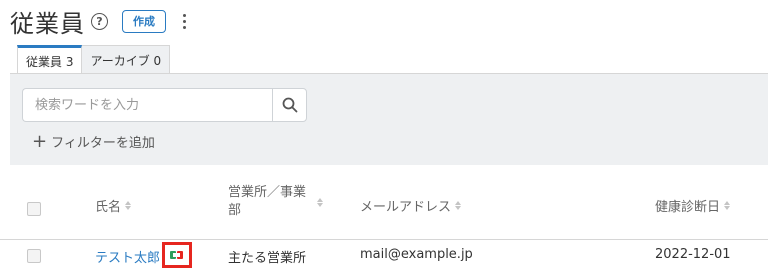 Image resolution: width=768 pixels, height=273 pixels. I want to click on tab-bar: 従業員 3 アーカイブ 0, so click(94, 59).